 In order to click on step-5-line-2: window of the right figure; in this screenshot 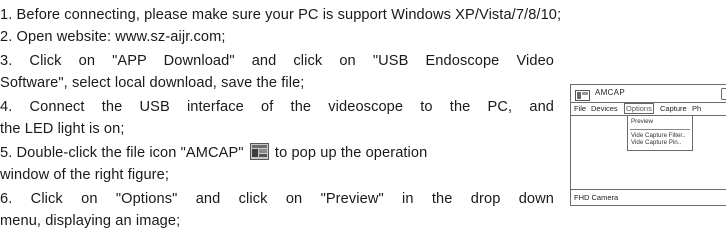, I will do `click(84, 175)`.